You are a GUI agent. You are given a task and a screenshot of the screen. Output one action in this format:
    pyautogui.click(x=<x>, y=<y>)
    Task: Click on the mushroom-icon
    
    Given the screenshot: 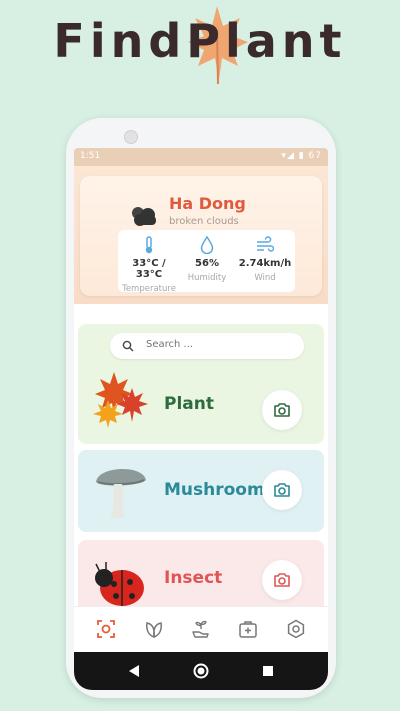 What is the action you would take?
    pyautogui.click(x=121, y=493)
    